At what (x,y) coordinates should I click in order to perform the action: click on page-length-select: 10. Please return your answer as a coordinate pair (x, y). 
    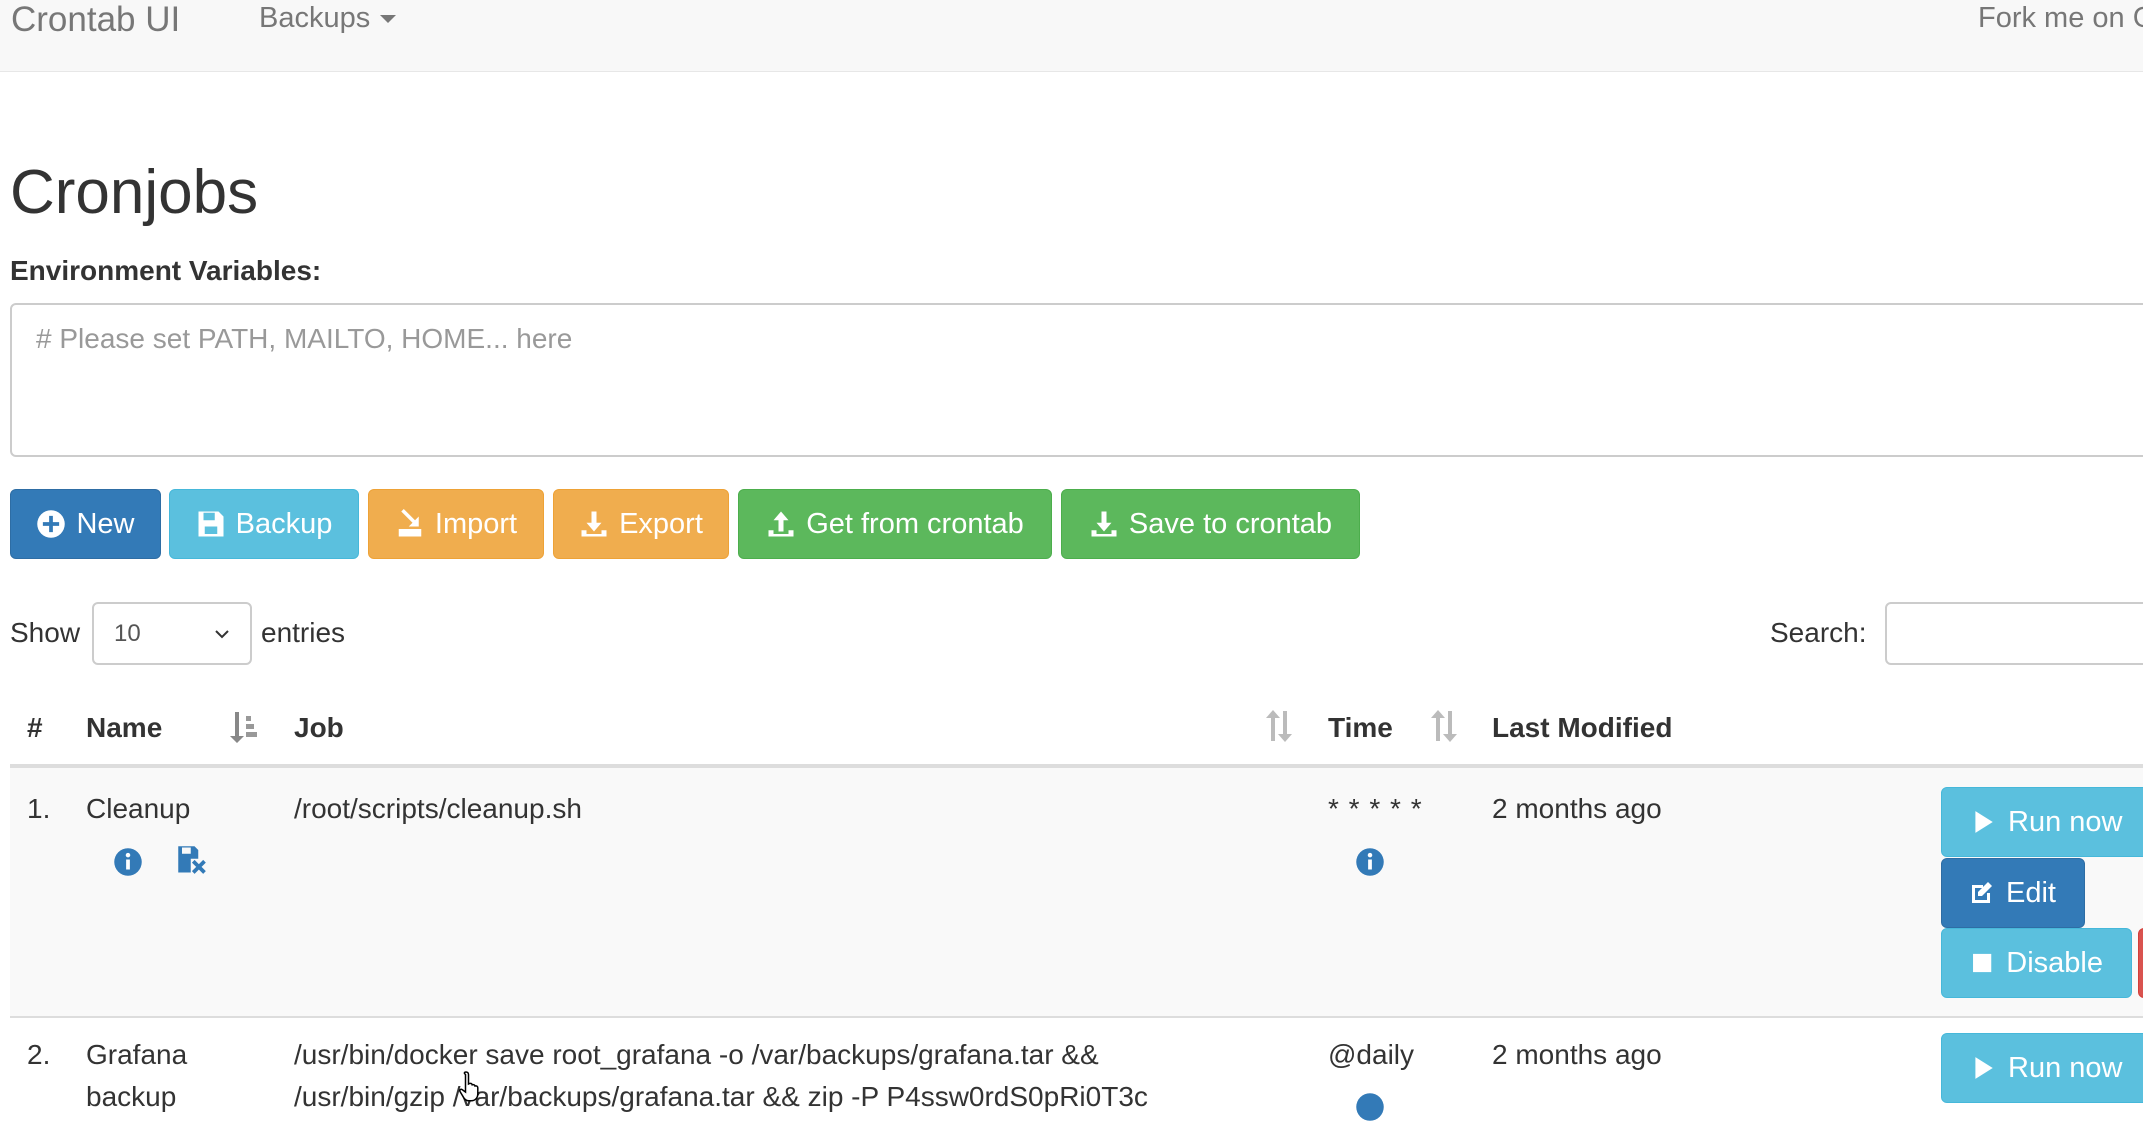
    Looking at the image, I should click on (172, 633).